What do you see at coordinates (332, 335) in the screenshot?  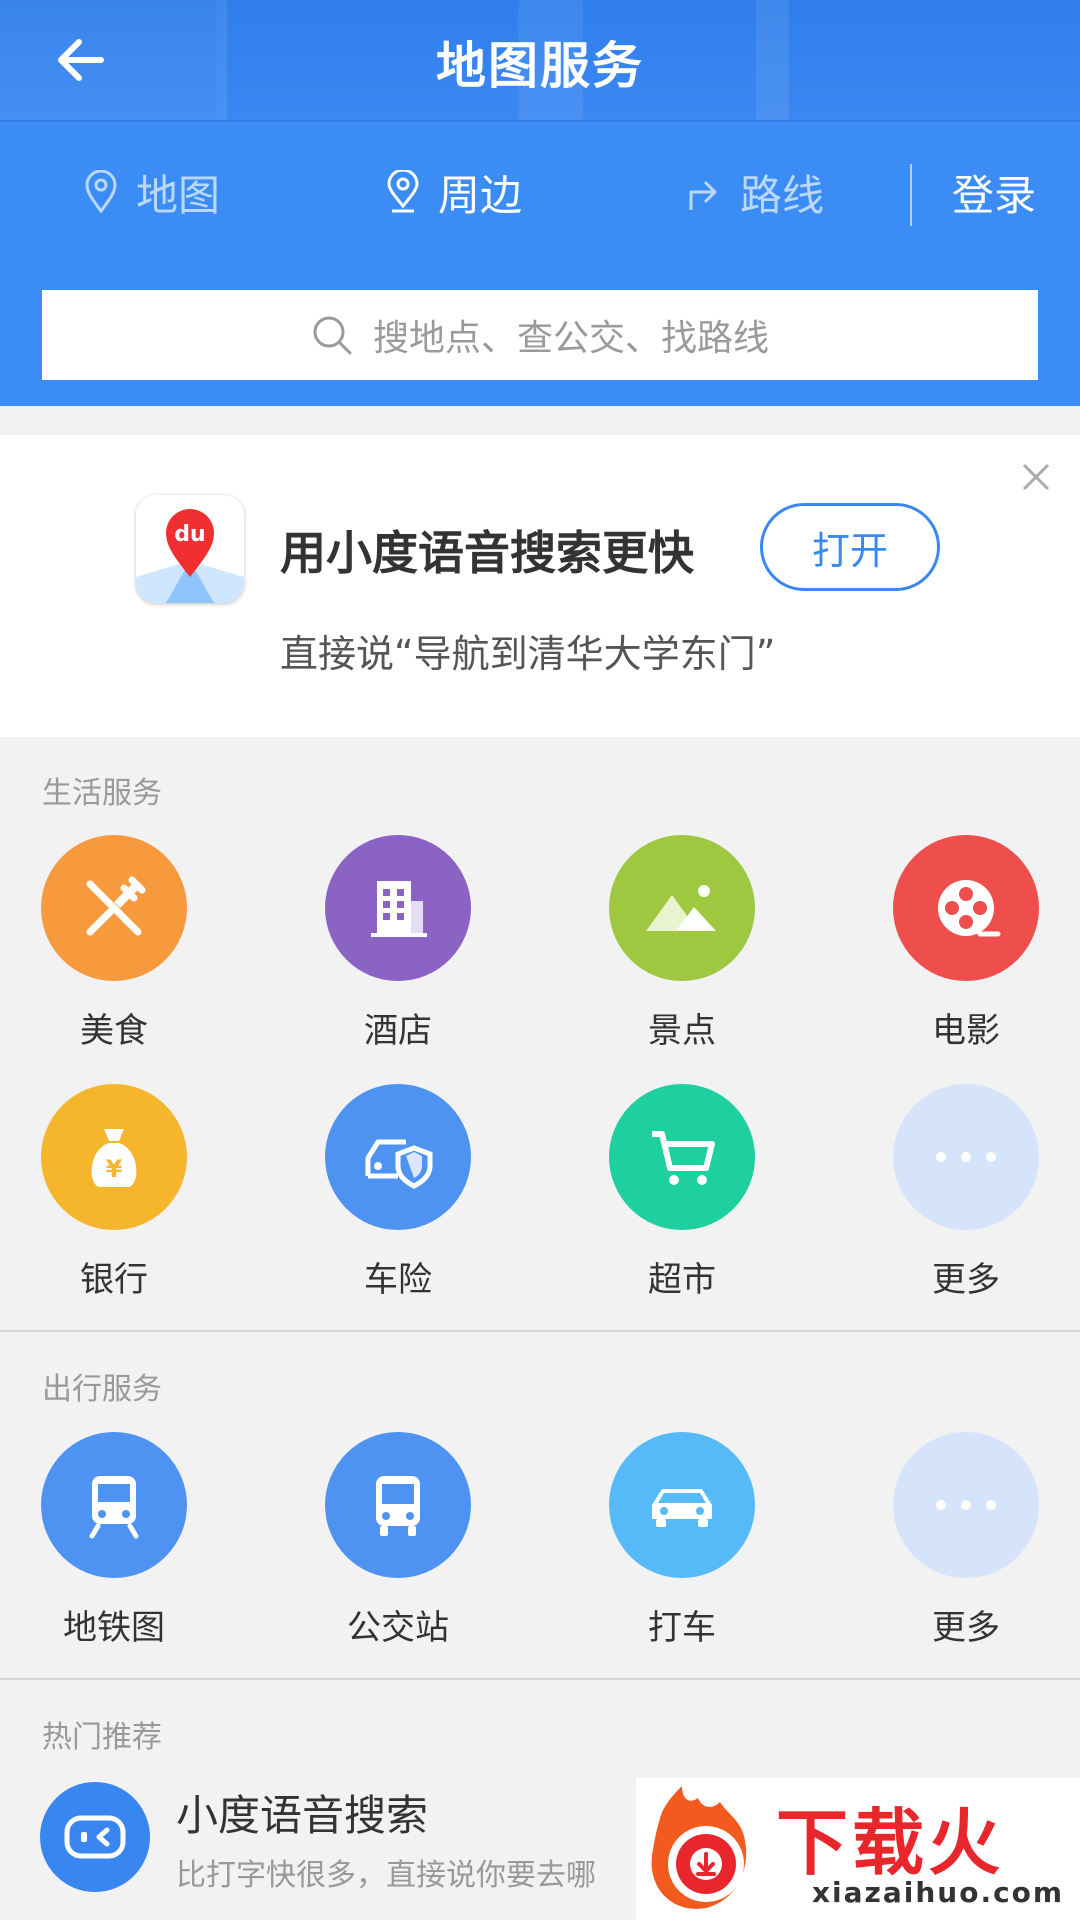 I see `search-icon` at bounding box center [332, 335].